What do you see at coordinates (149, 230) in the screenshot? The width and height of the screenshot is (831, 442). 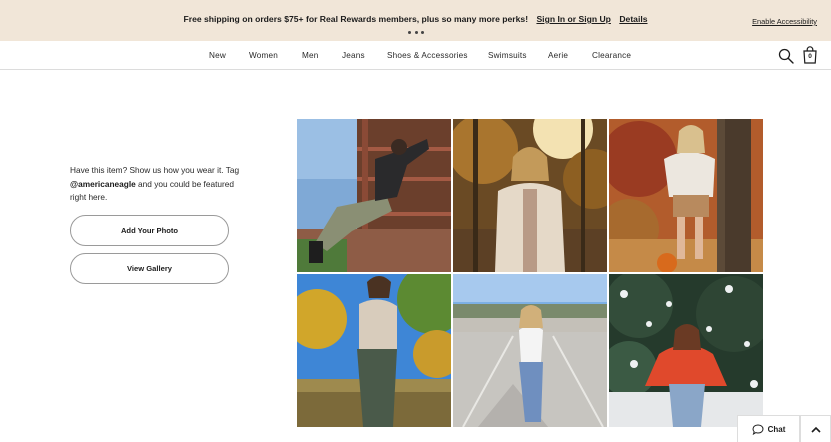 I see `add-your-photo-button: Add Your Photo` at bounding box center [149, 230].